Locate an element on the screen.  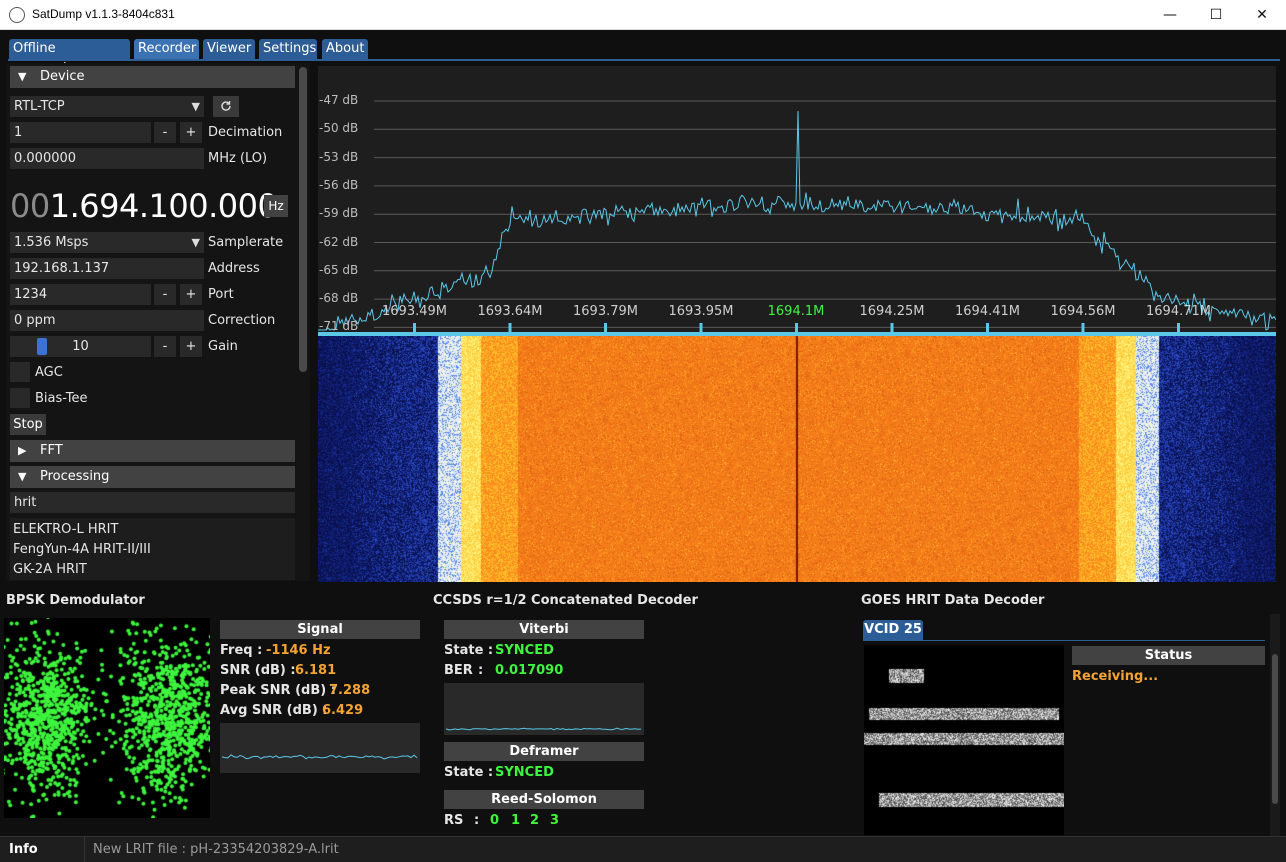
goes-panel-scrollbar-track is located at coordinates (1275, 725).